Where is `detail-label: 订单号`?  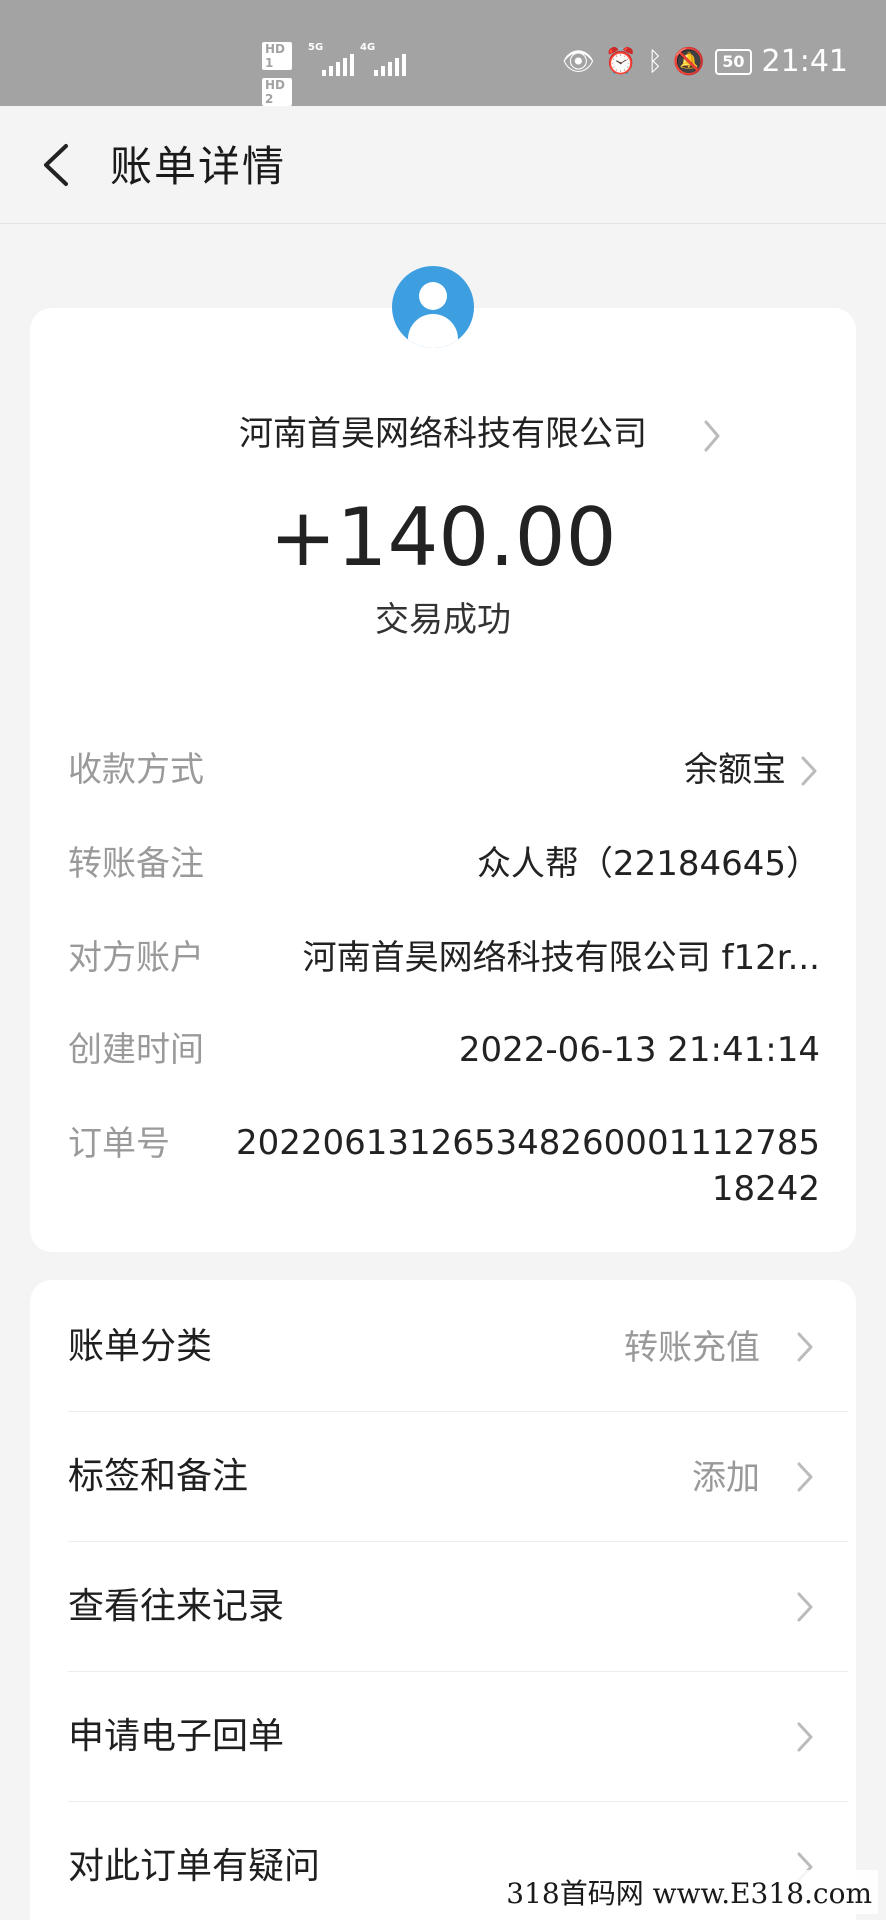 detail-label: 订单号 is located at coordinates (119, 1144).